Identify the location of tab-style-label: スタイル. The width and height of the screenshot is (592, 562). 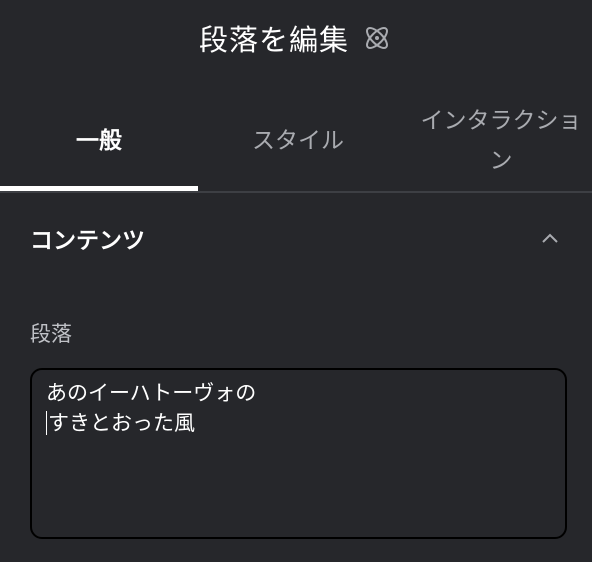
(298, 140).